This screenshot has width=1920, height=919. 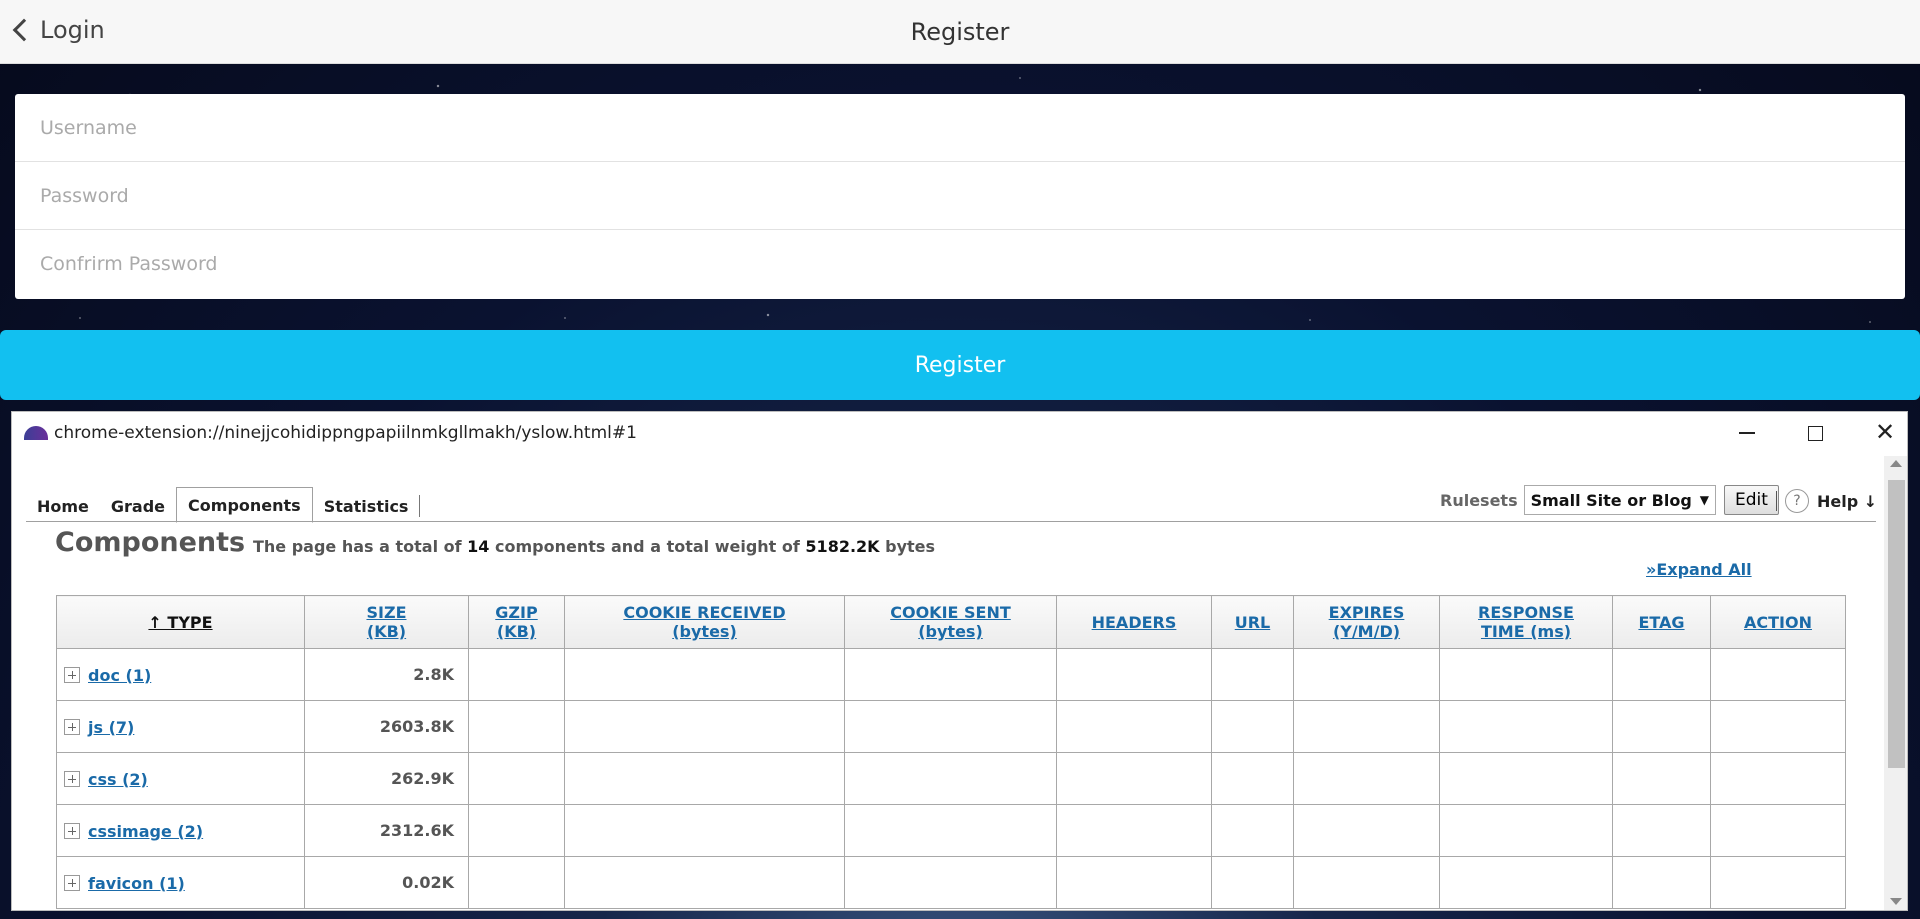 What do you see at coordinates (516, 622) in the screenshot?
I see `col-gzip: GZIP (KB)` at bounding box center [516, 622].